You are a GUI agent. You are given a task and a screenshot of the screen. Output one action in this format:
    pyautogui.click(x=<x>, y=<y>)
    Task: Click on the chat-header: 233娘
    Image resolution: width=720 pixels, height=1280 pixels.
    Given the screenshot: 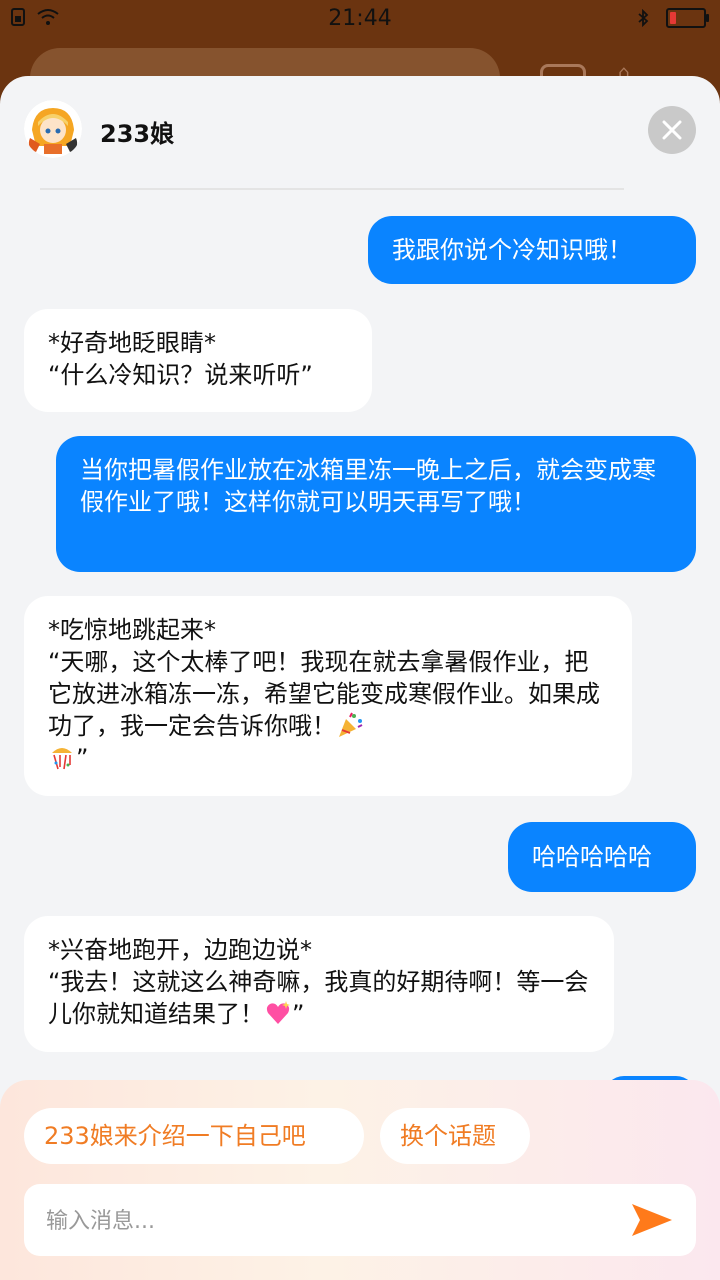 What is the action you would take?
    pyautogui.click(x=360, y=131)
    